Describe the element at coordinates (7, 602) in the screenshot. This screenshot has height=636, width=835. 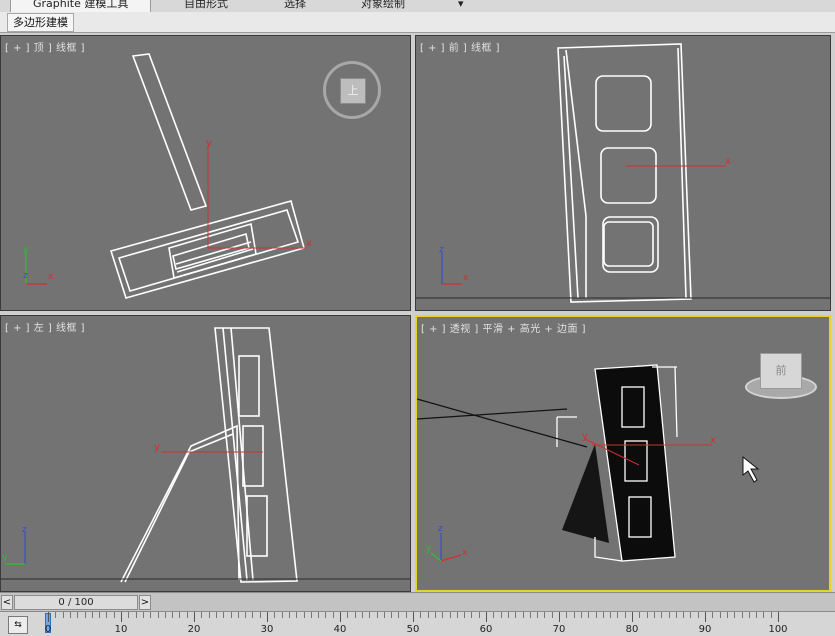
I see `prev-frame-button: <` at that location.